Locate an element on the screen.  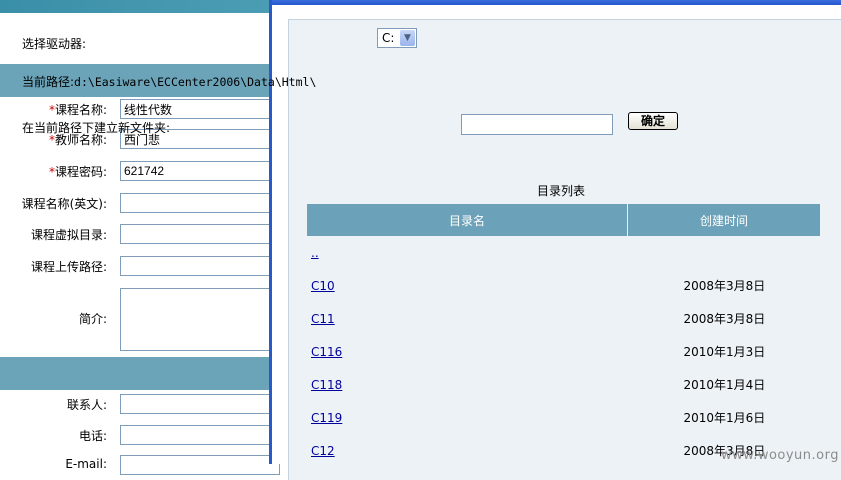
intro-label: 简介: is located at coordinates (92, 319).